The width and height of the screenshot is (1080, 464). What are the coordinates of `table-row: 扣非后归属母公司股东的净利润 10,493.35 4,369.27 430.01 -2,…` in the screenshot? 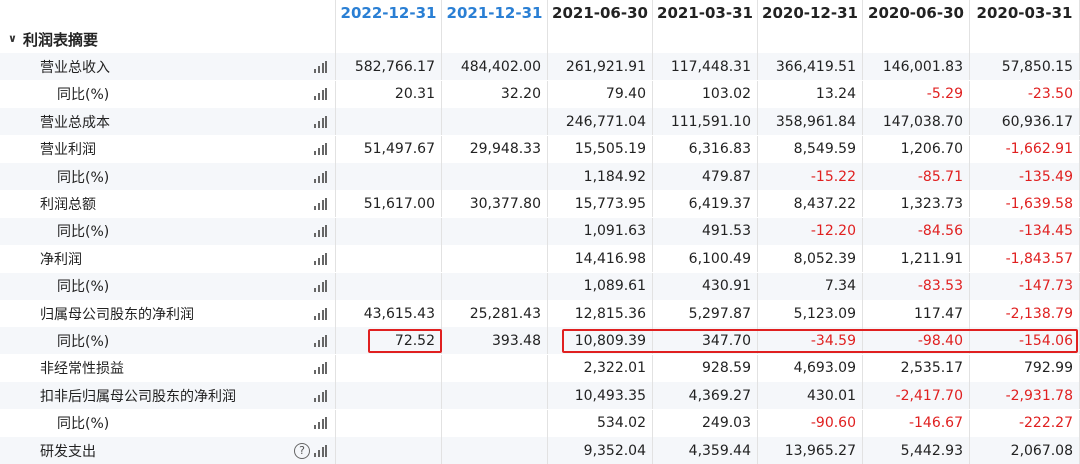 It's located at (540, 396).